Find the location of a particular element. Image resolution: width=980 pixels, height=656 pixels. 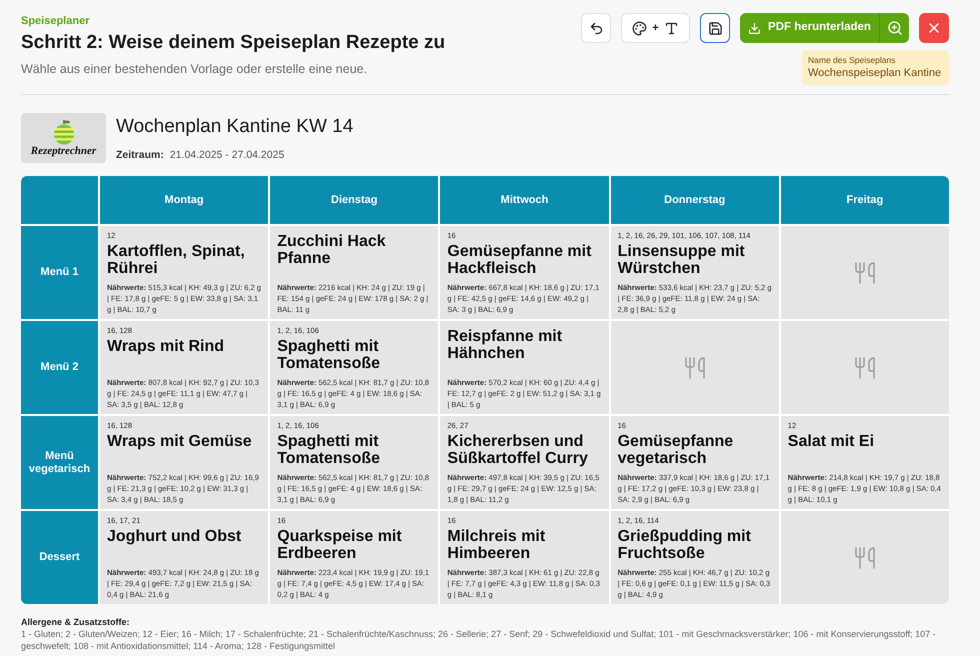

row-label: Menü 2 is located at coordinates (59, 367).